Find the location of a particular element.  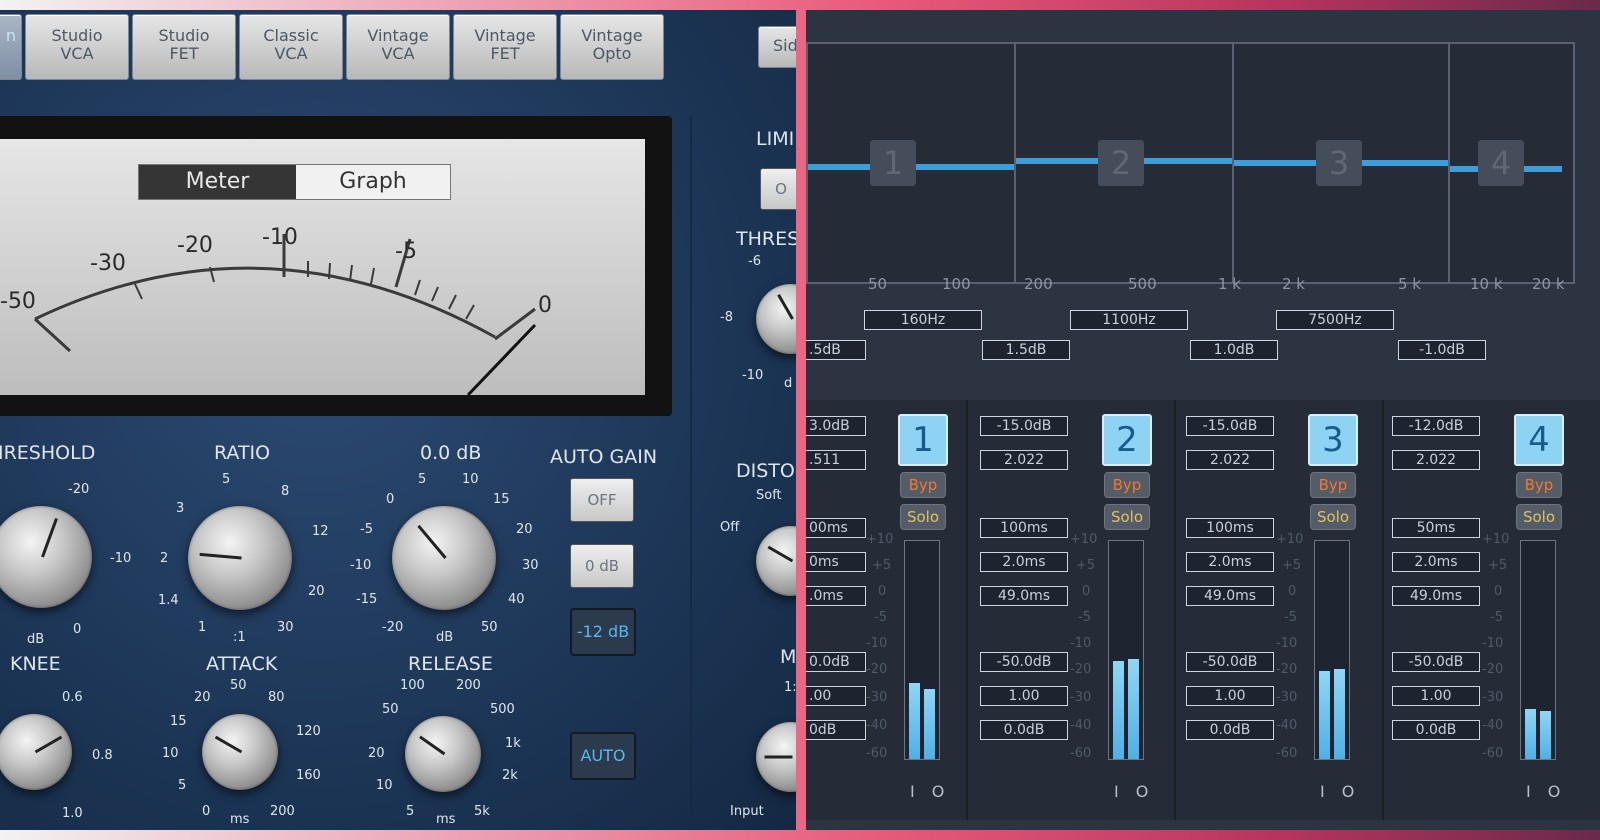

sidechain-button: Sid is located at coordinates (777, 47).